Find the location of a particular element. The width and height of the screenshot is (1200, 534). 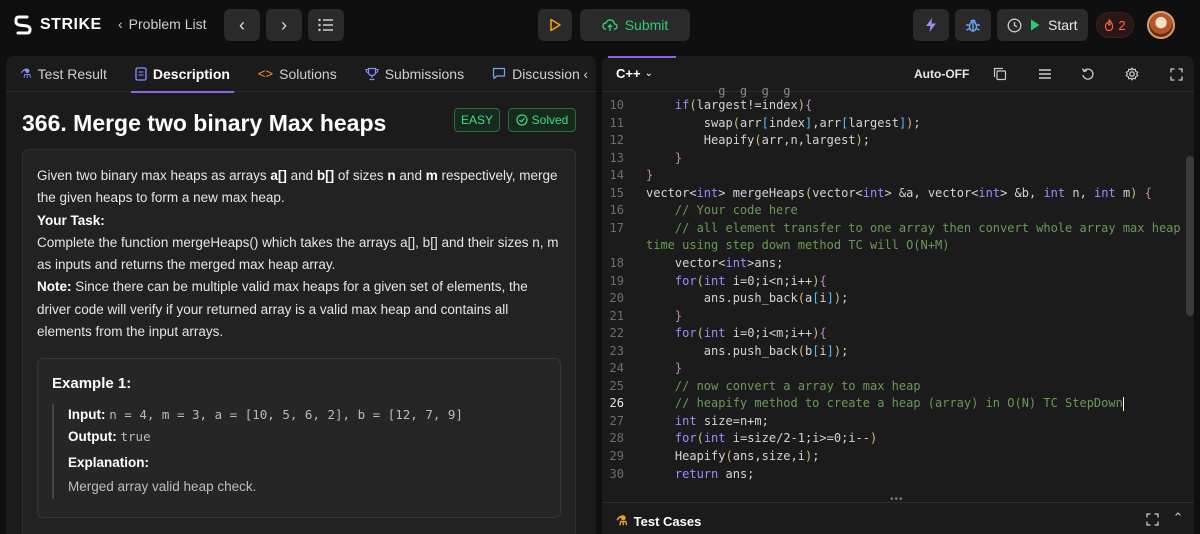

line-number: 23 is located at coordinates (616, 350).